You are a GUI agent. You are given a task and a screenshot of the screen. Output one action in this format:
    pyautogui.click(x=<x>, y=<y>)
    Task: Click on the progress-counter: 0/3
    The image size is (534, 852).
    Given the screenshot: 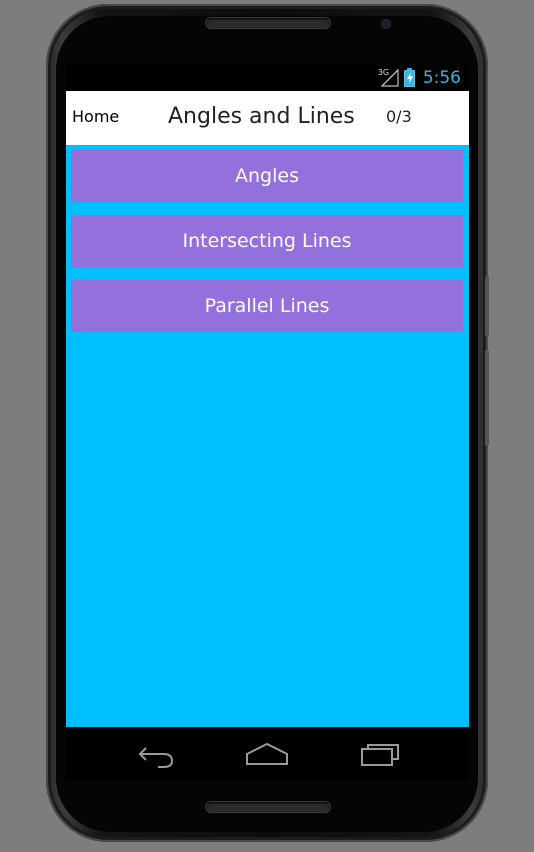 What is the action you would take?
    pyautogui.click(x=399, y=116)
    